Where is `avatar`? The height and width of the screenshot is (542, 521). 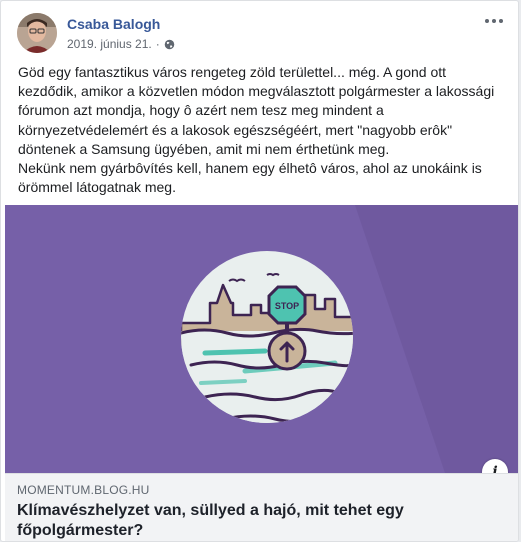
avatar is located at coordinates (37, 33).